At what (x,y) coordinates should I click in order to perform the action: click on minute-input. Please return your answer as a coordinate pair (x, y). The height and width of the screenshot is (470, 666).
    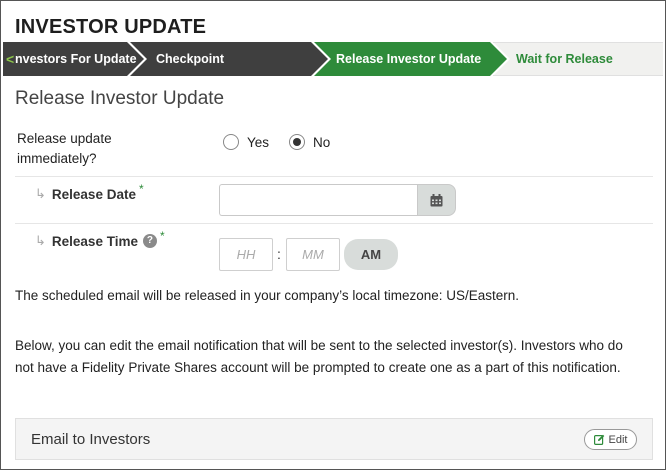
    Looking at the image, I should click on (313, 254).